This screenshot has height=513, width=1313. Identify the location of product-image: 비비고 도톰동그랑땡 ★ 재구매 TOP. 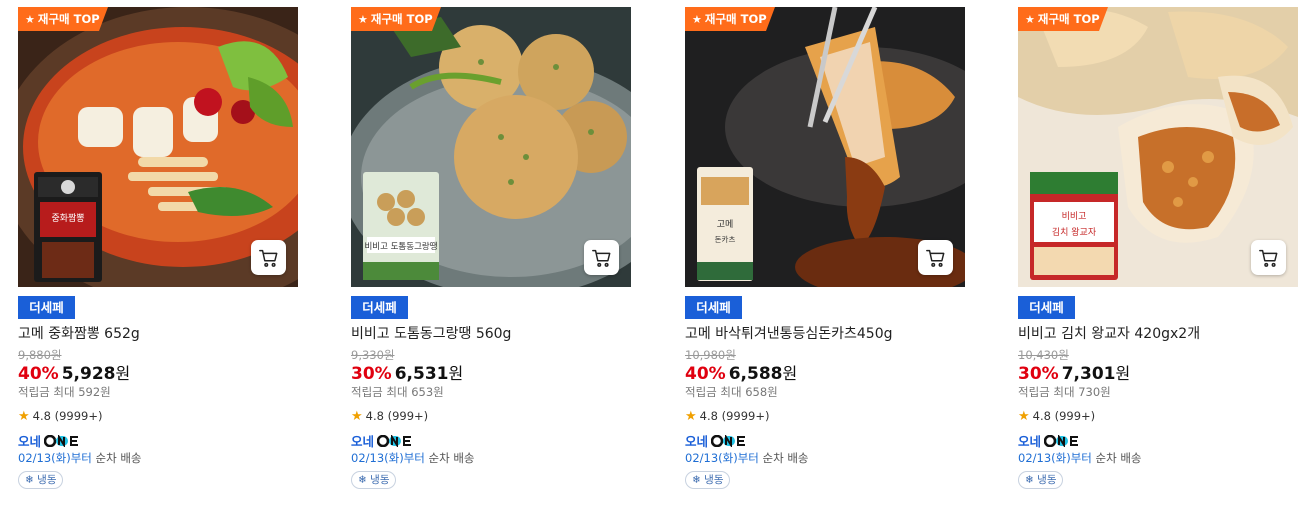
(491, 147).